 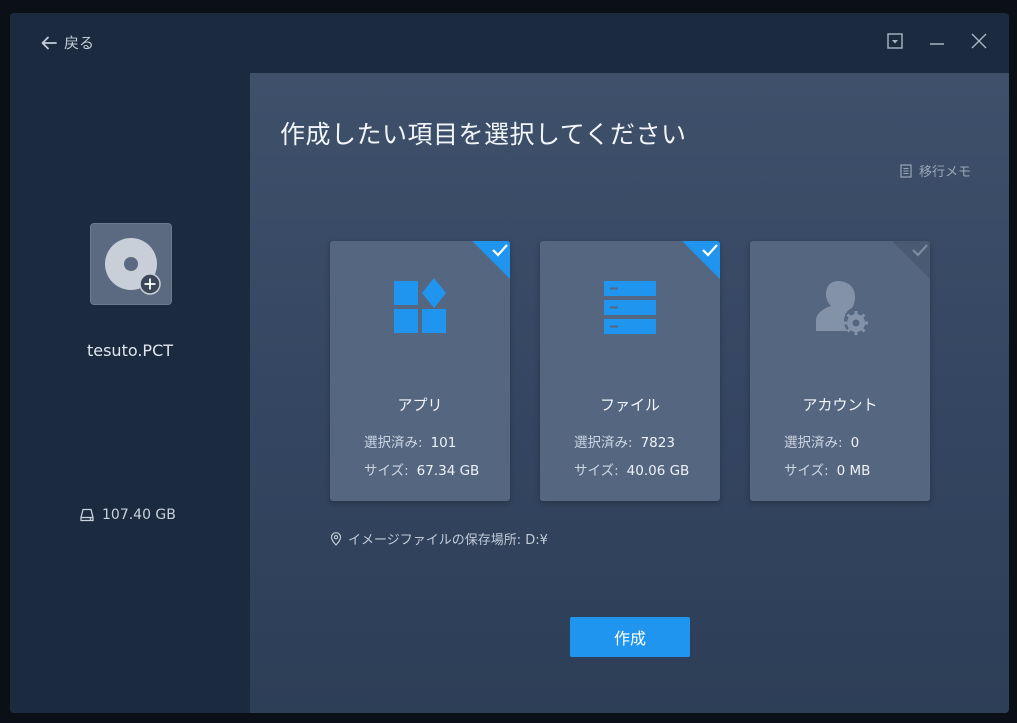 I want to click on window-controls, so click(x=937, y=41).